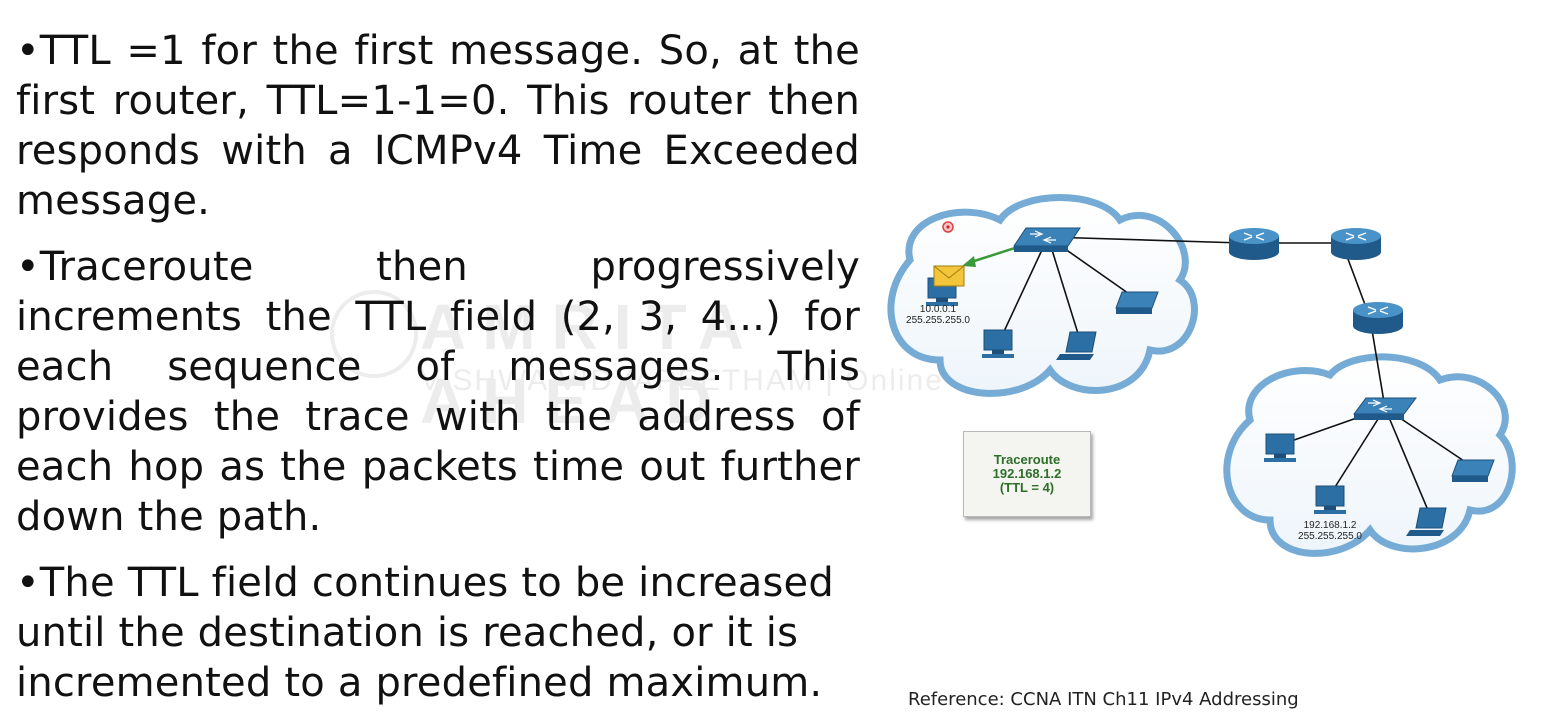 Image resolution: width=1555 pixels, height=724 pixels. I want to click on destination-ip: 192.168.1.2, so click(1330, 525).